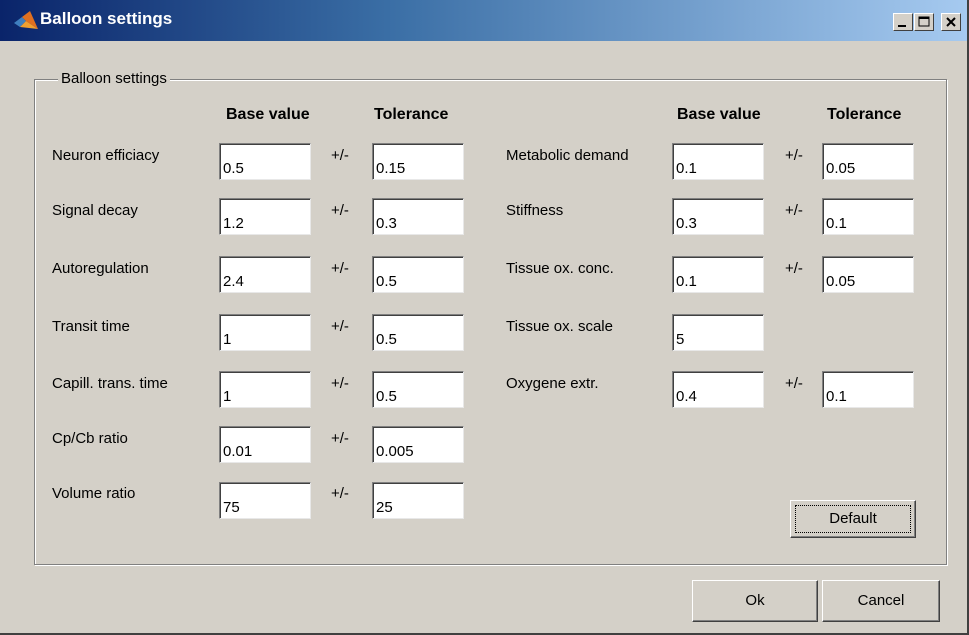 The image size is (969, 635). I want to click on label-tissue-ox-conc: Tissue ox. conc., so click(560, 268).